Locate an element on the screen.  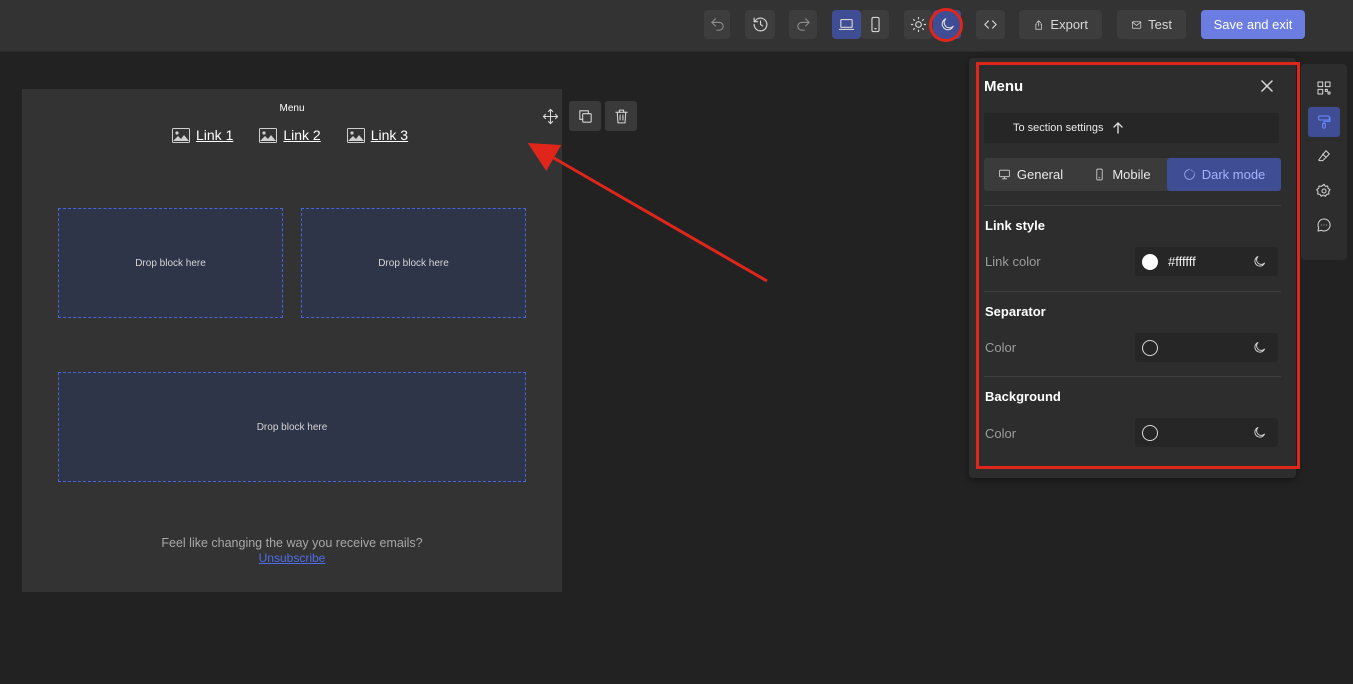
undo-button is located at coordinates (717, 24).